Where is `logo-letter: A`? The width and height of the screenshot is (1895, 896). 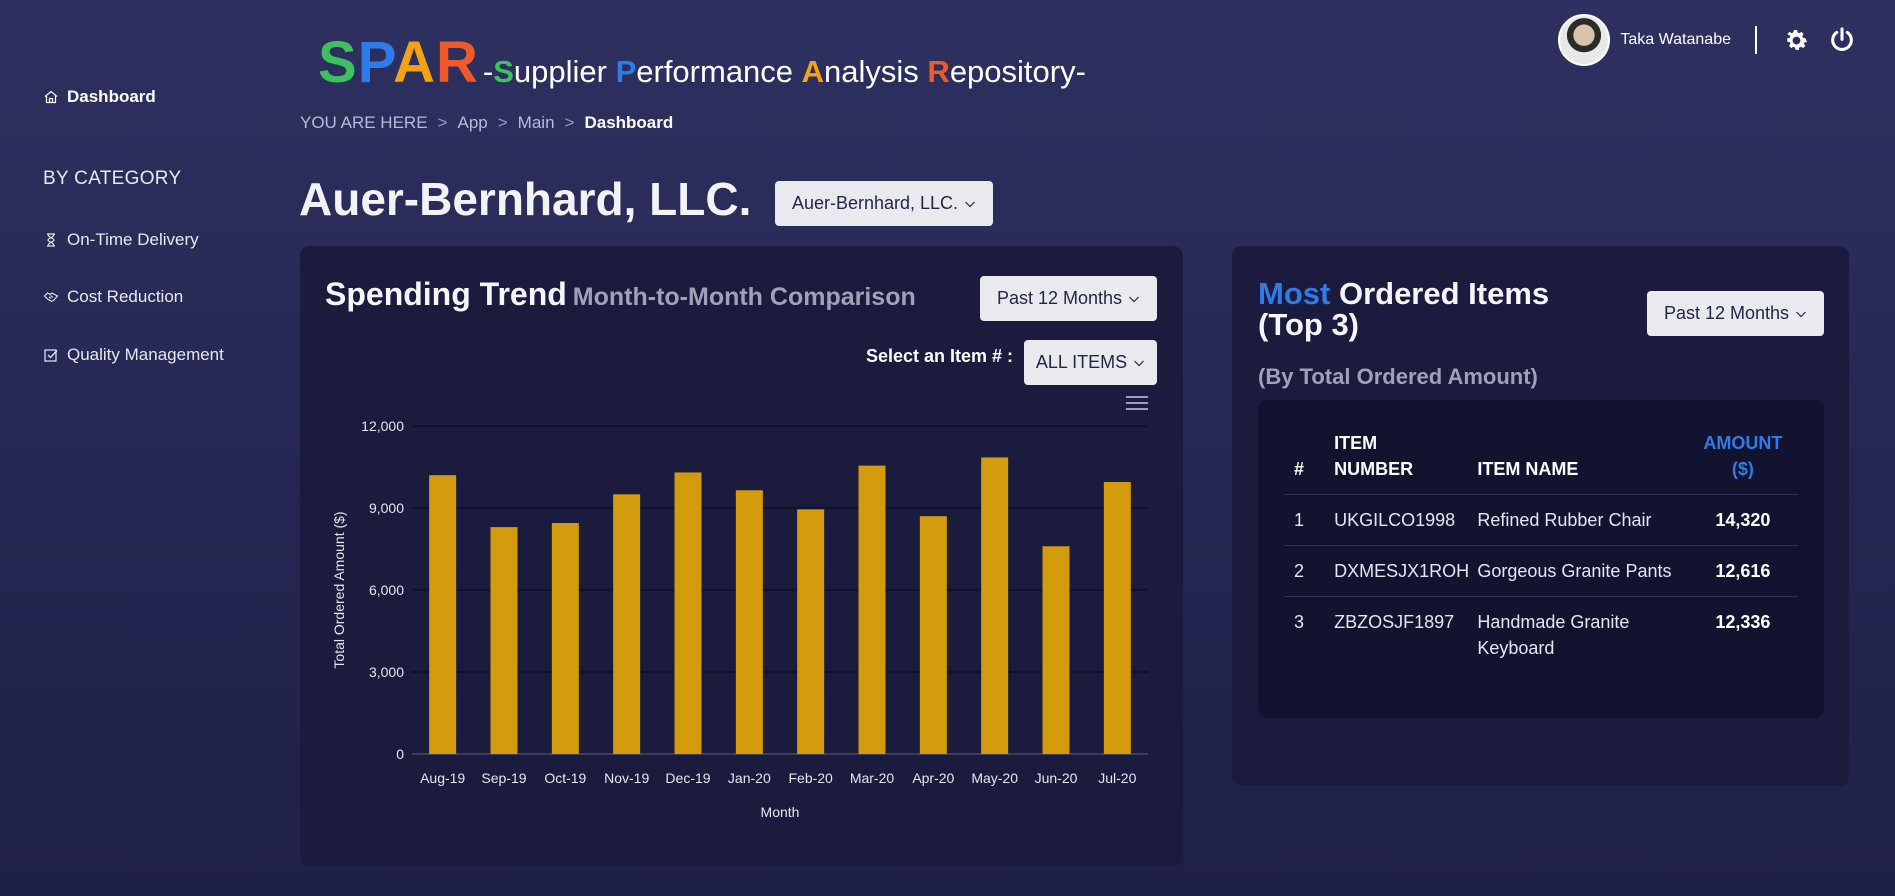
logo-letter: A is located at coordinates (414, 62).